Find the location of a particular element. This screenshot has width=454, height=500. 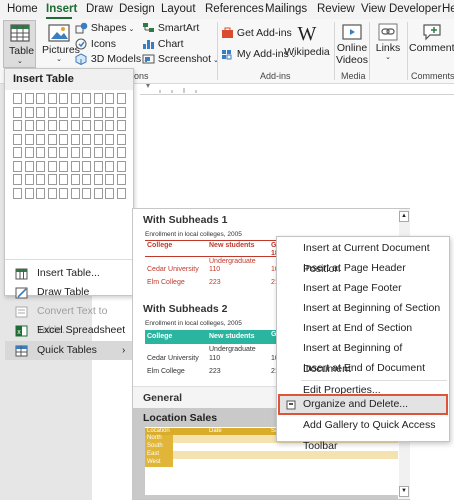

table-size-grid is located at coordinates (72, 174).